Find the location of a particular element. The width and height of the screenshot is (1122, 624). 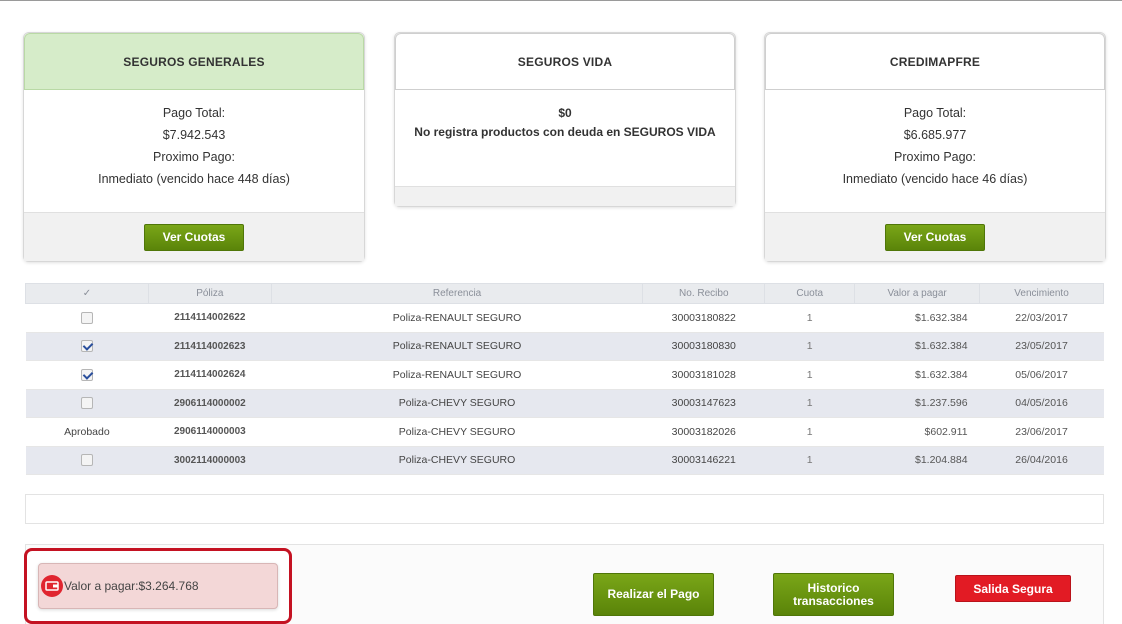

wallet-icon is located at coordinates (52, 586).